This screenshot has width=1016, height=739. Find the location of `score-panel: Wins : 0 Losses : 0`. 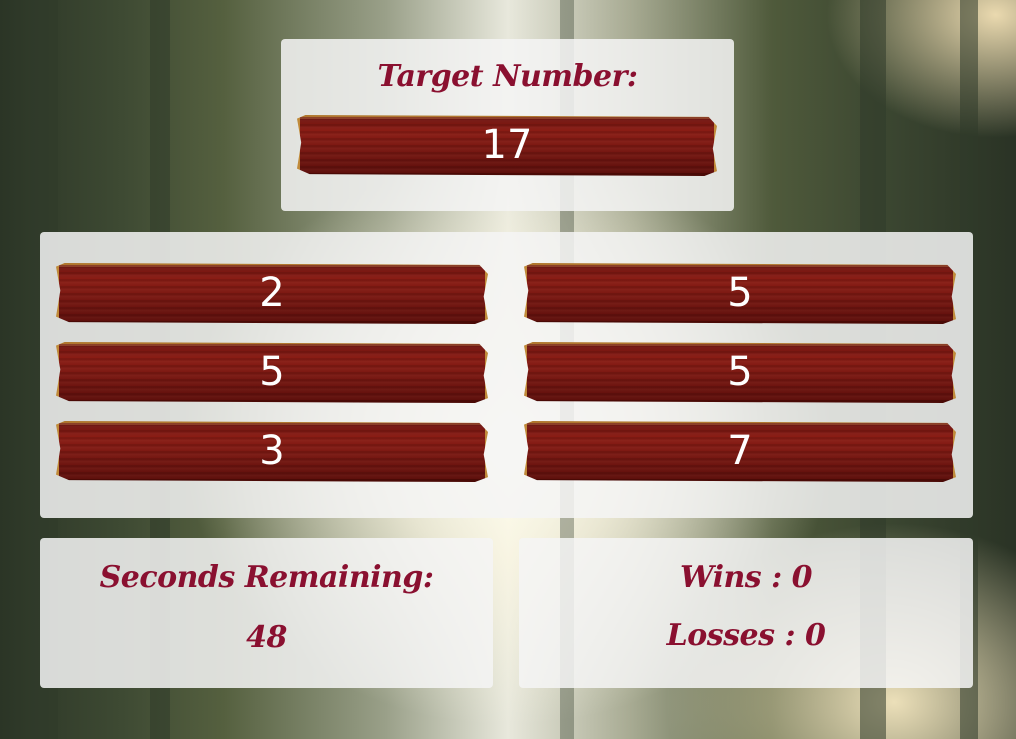

score-panel: Wins : 0 Losses : 0 is located at coordinates (746, 613).